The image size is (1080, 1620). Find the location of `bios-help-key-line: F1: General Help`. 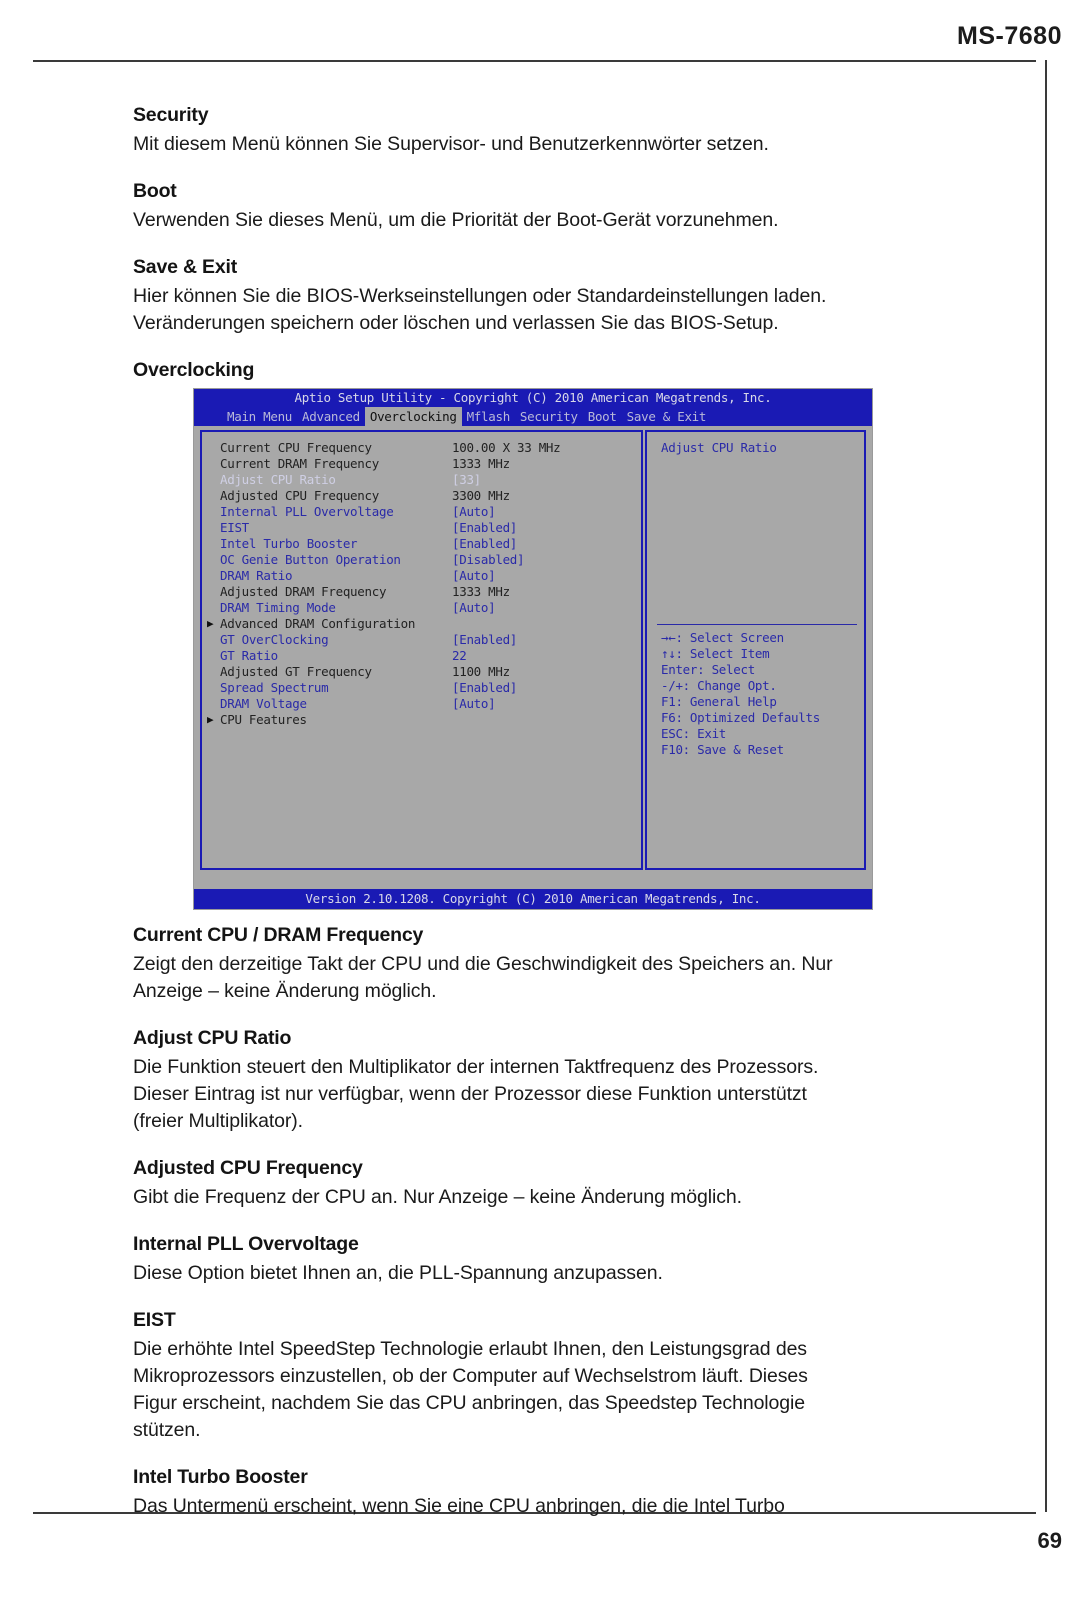

bios-help-key-line: F1: General Help is located at coordinates (719, 701).